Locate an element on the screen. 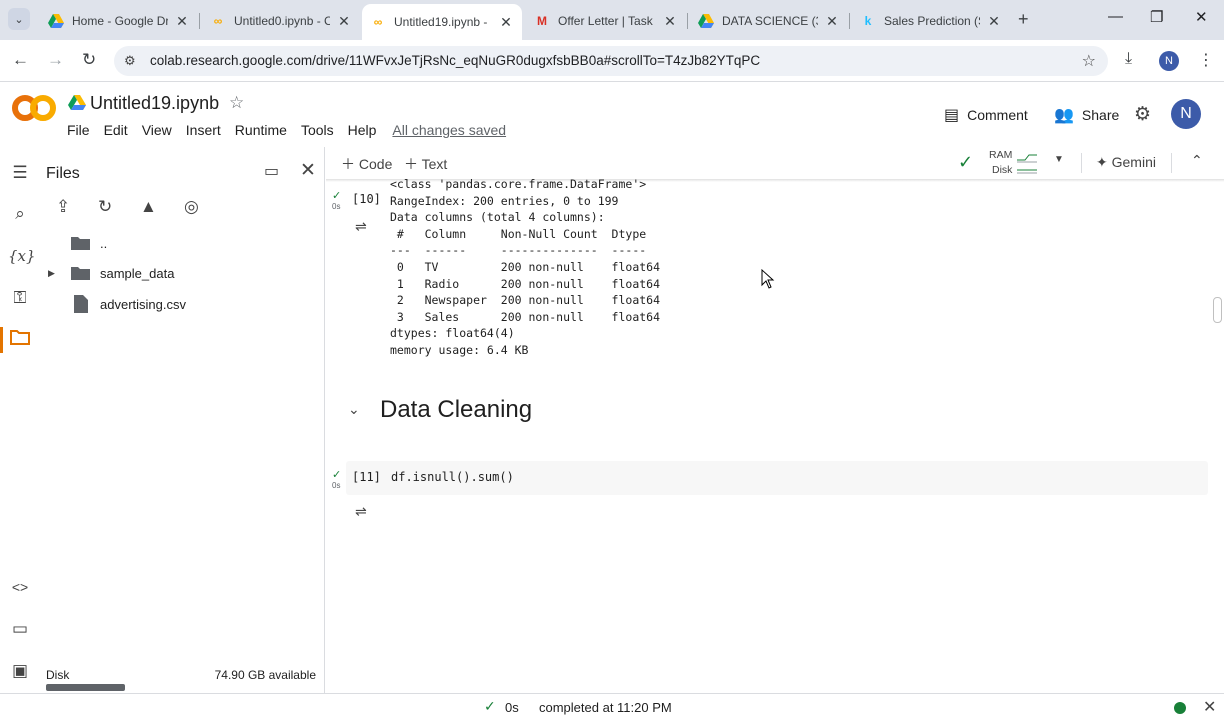  search-icon: ⌕ is located at coordinates (20, 214).